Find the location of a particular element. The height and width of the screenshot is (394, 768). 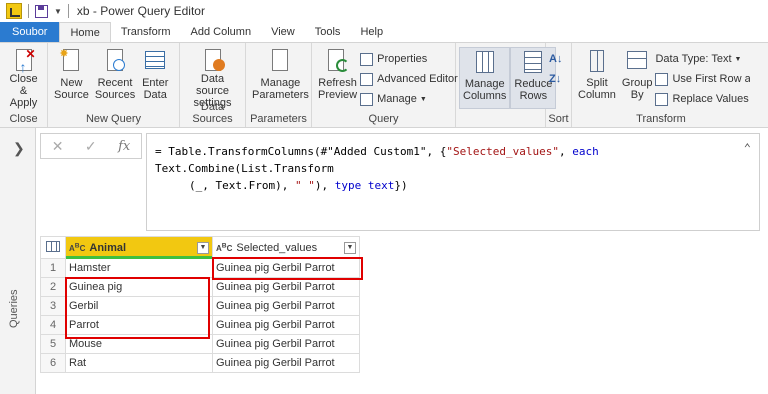

new-query-group-label: New Query is located at coordinates (113, 119).